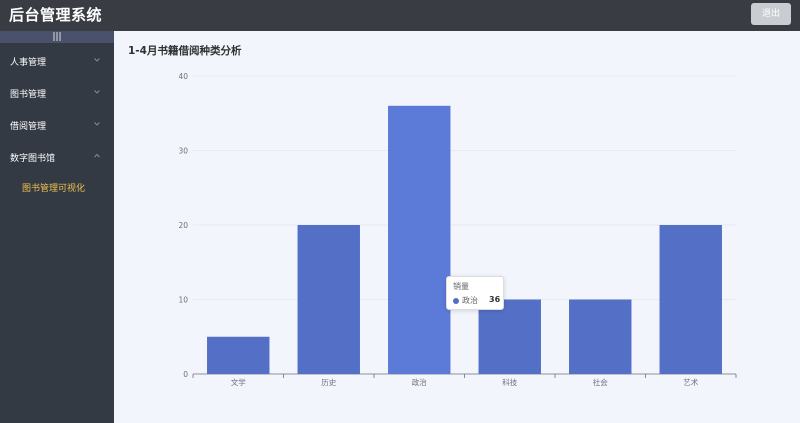 The image size is (800, 423). What do you see at coordinates (470, 300) in the screenshot?
I see `tooltip-category: 政治` at bounding box center [470, 300].